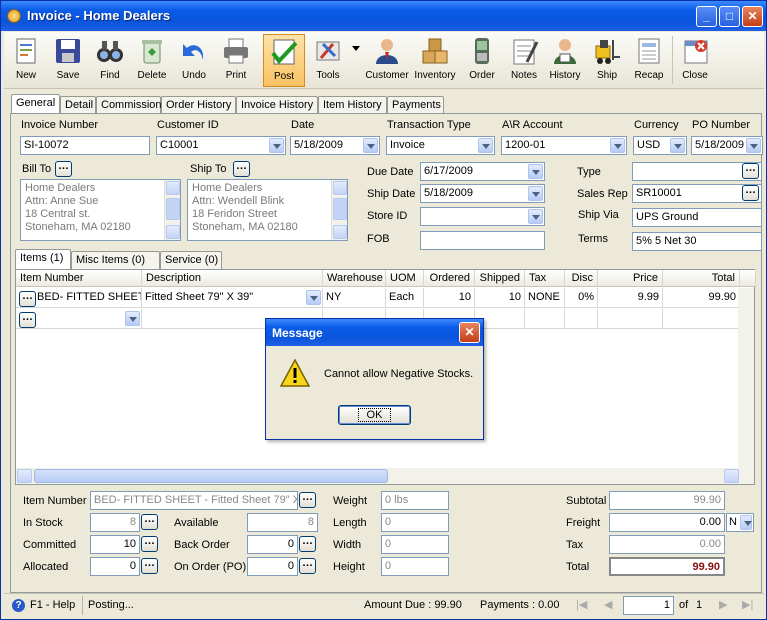 Image resolution: width=767 pixels, height=620 pixels. Describe the element at coordinates (608, 604) in the screenshot. I see `prev-page-icon: ◀` at that location.